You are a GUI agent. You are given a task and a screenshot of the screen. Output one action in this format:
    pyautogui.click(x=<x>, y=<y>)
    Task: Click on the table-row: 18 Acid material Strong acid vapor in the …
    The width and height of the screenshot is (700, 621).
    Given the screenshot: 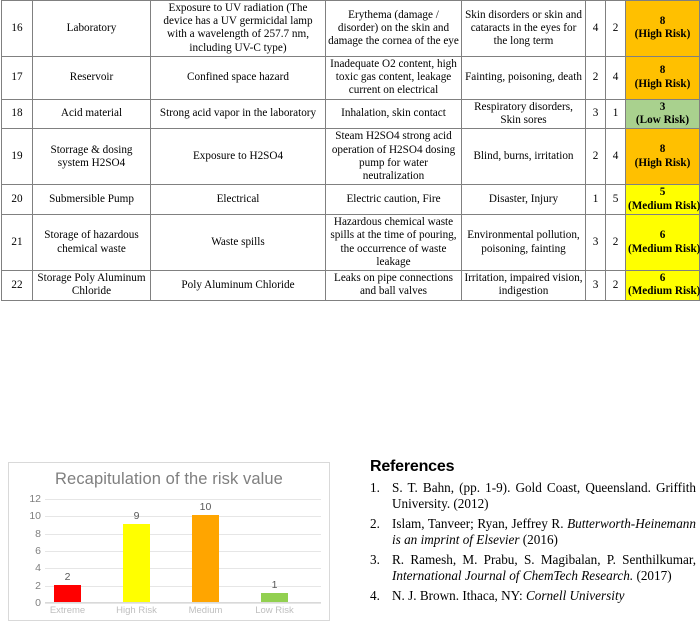 What is the action you would take?
    pyautogui.click(x=350, y=114)
    